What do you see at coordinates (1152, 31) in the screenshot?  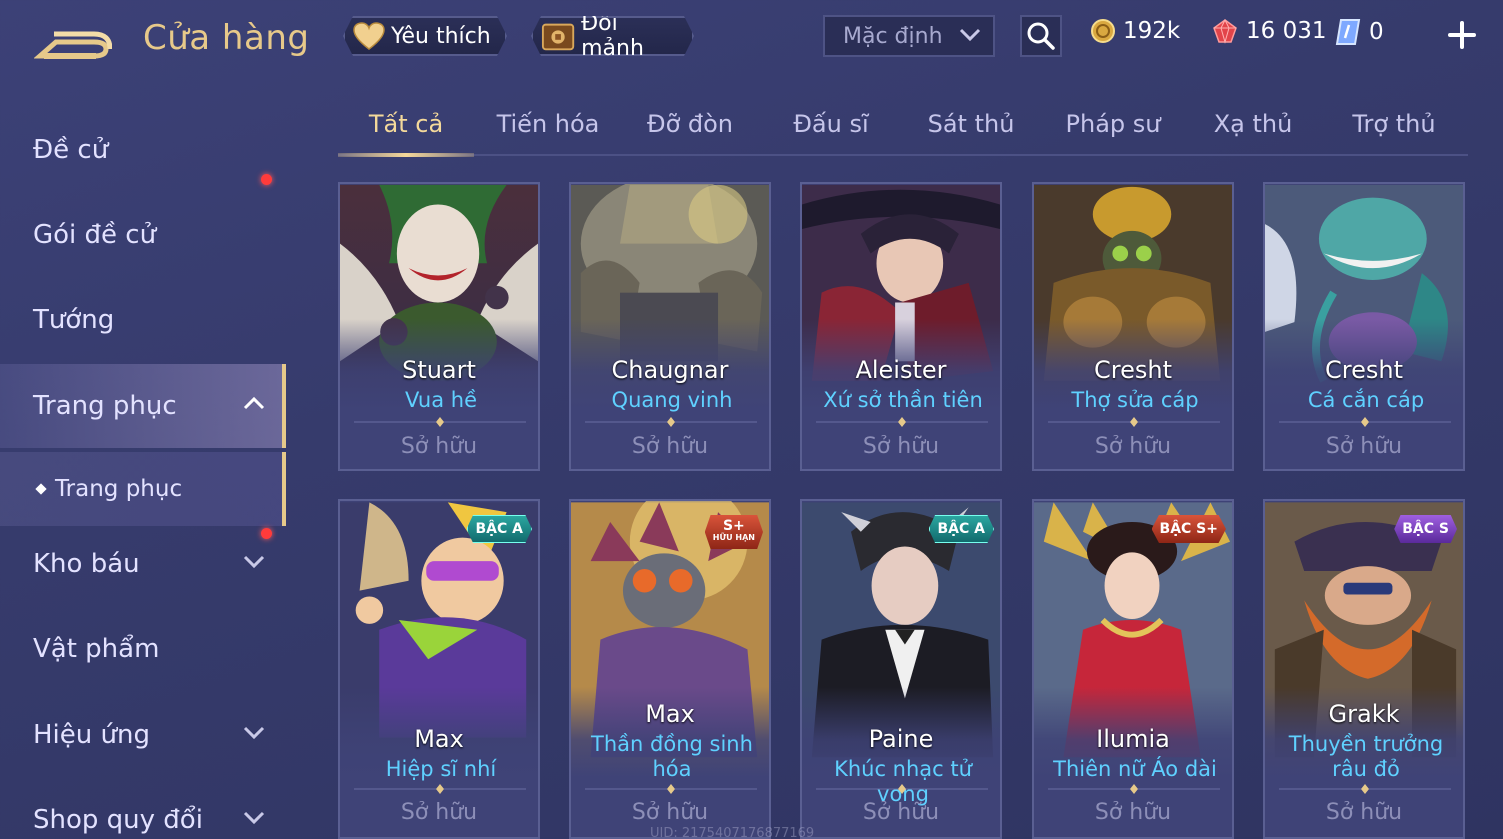 I see `gold-amount: 192k` at bounding box center [1152, 31].